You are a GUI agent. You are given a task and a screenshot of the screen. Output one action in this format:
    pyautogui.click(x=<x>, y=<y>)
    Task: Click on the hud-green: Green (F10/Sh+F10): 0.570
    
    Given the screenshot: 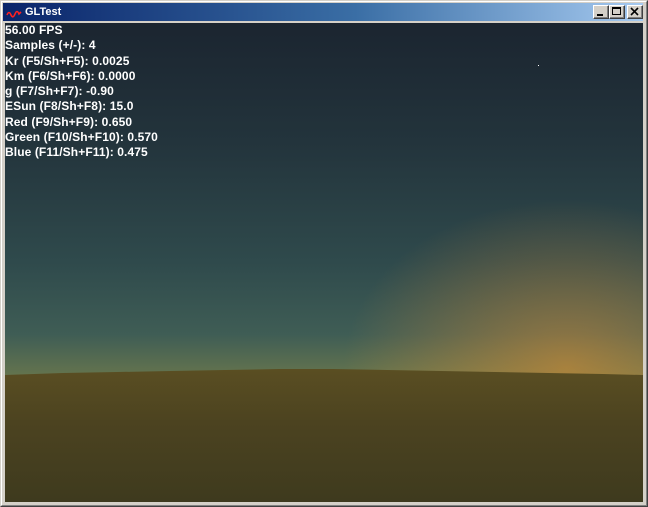 What is the action you would take?
    pyautogui.click(x=81, y=137)
    